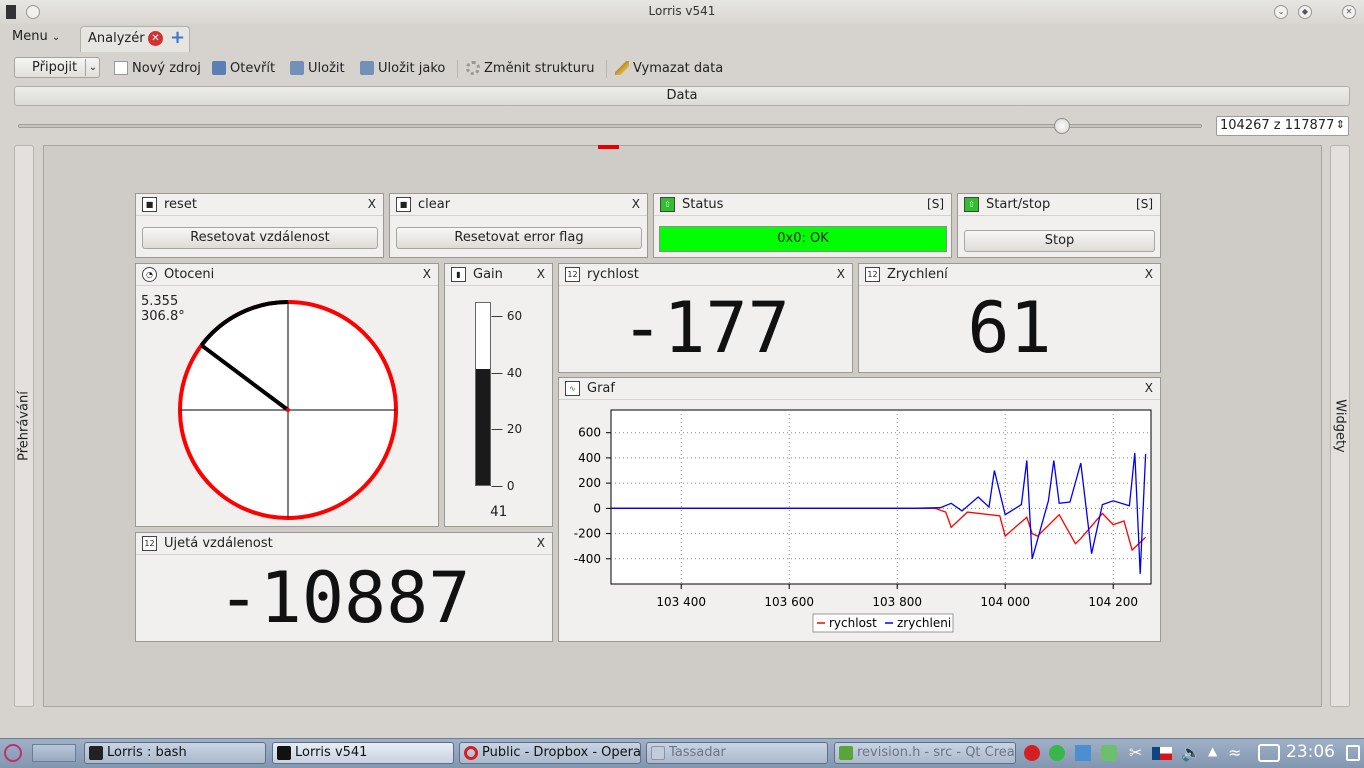  Describe the element at coordinates (561, 752) in the screenshot. I see `task-label: Public - Dropbox - Opera` at that location.